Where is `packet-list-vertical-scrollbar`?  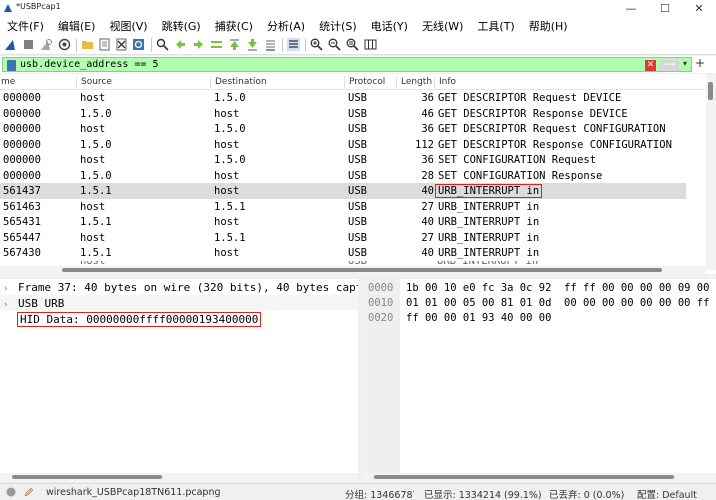
packet-list-vertical-scrollbar is located at coordinates (711, 172).